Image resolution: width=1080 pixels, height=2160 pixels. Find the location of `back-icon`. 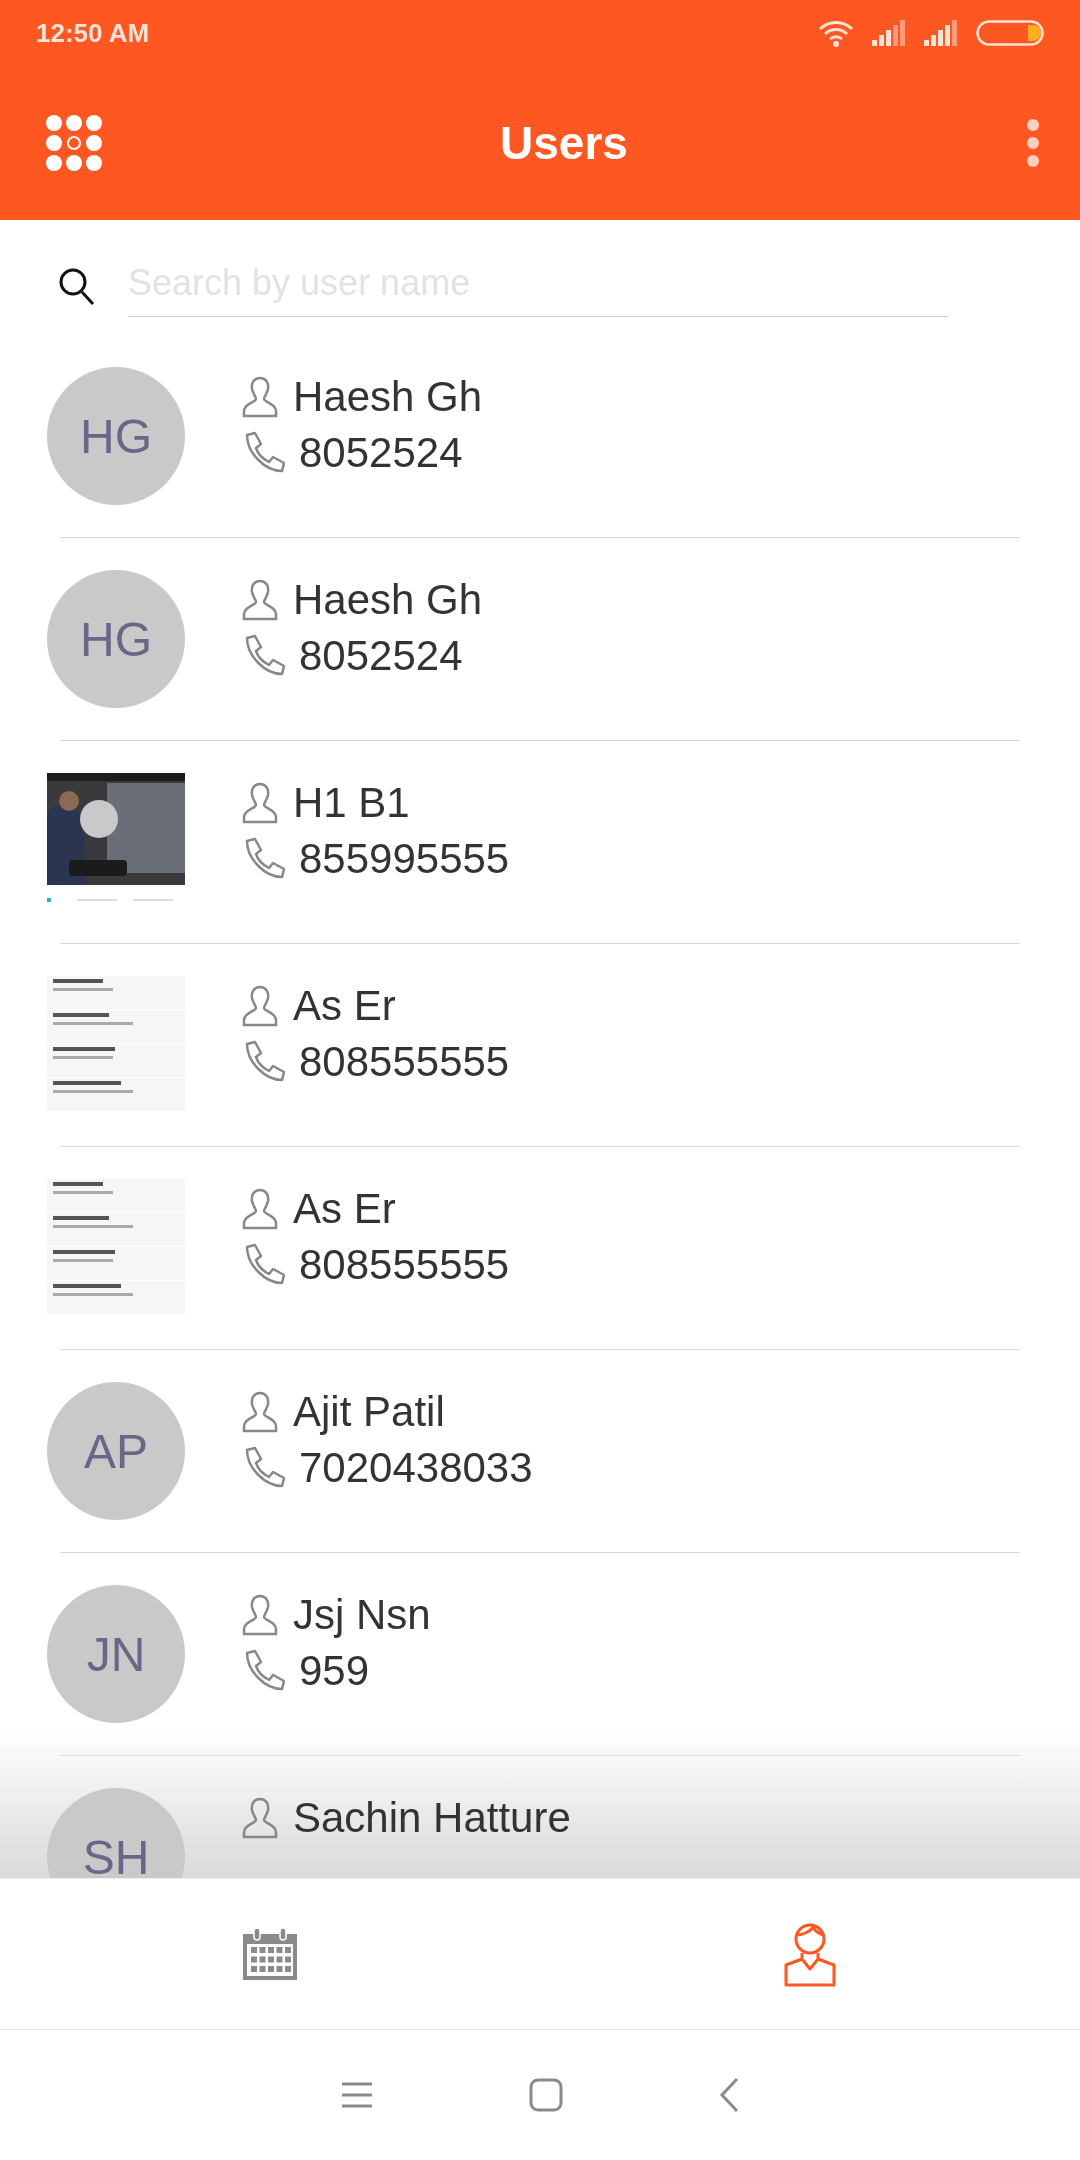

back-icon is located at coordinates (729, 2095).